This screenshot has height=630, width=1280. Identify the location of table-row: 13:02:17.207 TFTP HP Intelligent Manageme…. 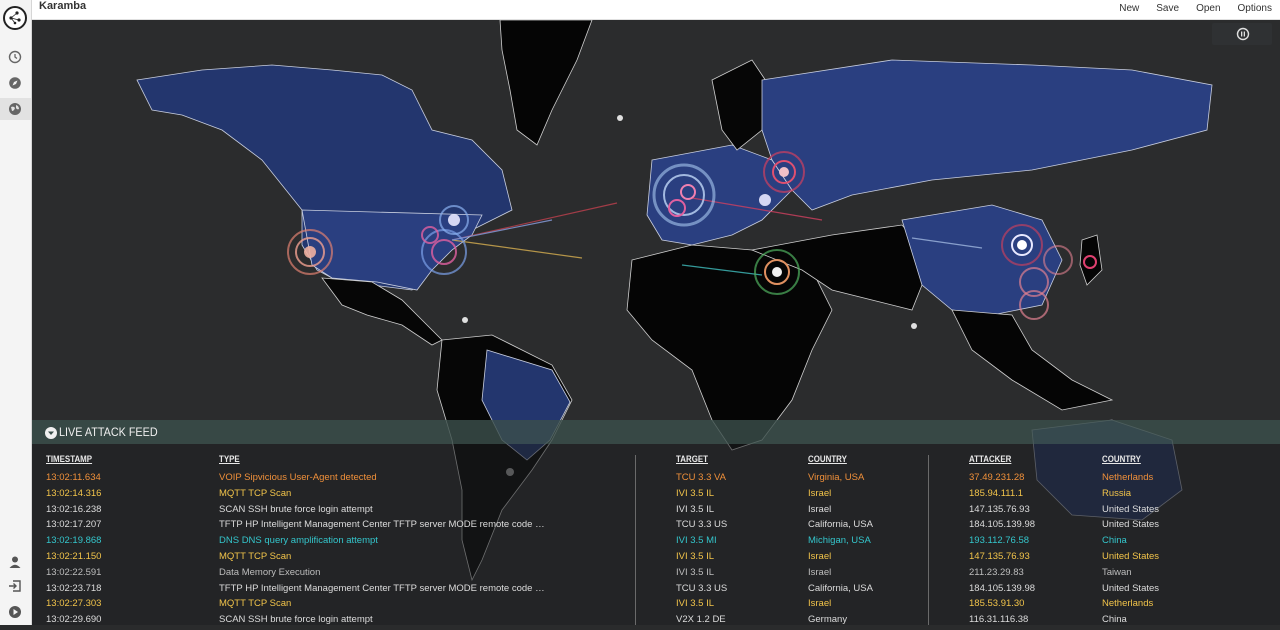
(656, 527).